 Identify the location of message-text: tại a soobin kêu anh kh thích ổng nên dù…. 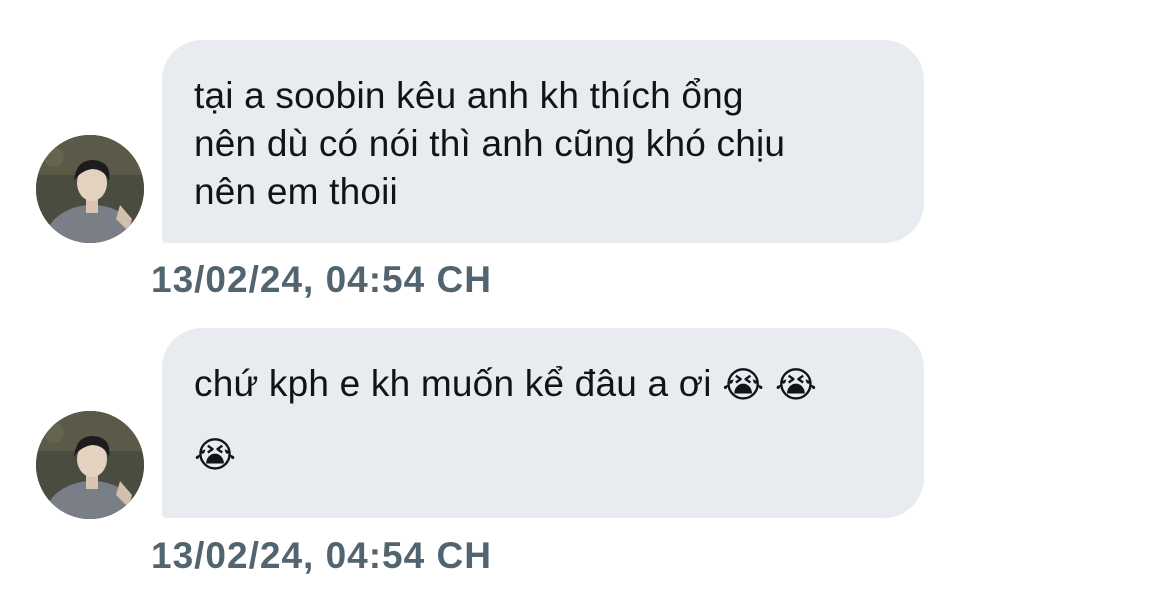
(543, 144).